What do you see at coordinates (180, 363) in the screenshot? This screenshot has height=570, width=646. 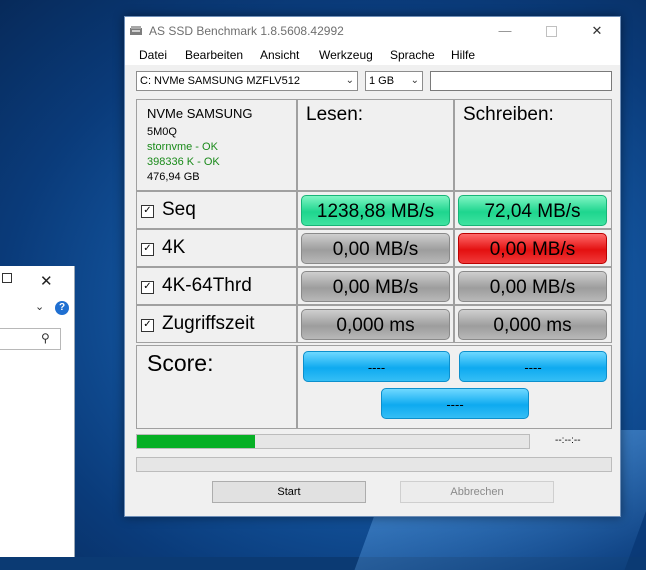 I see `score-label: Score:` at bounding box center [180, 363].